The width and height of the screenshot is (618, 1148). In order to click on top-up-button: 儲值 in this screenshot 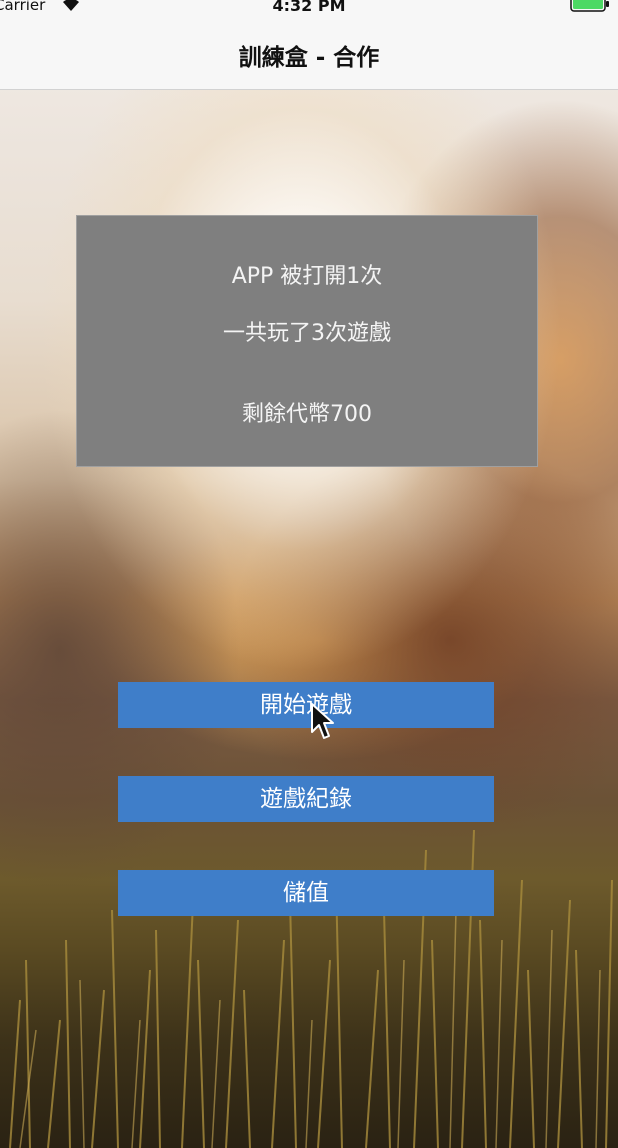, I will do `click(306, 893)`.